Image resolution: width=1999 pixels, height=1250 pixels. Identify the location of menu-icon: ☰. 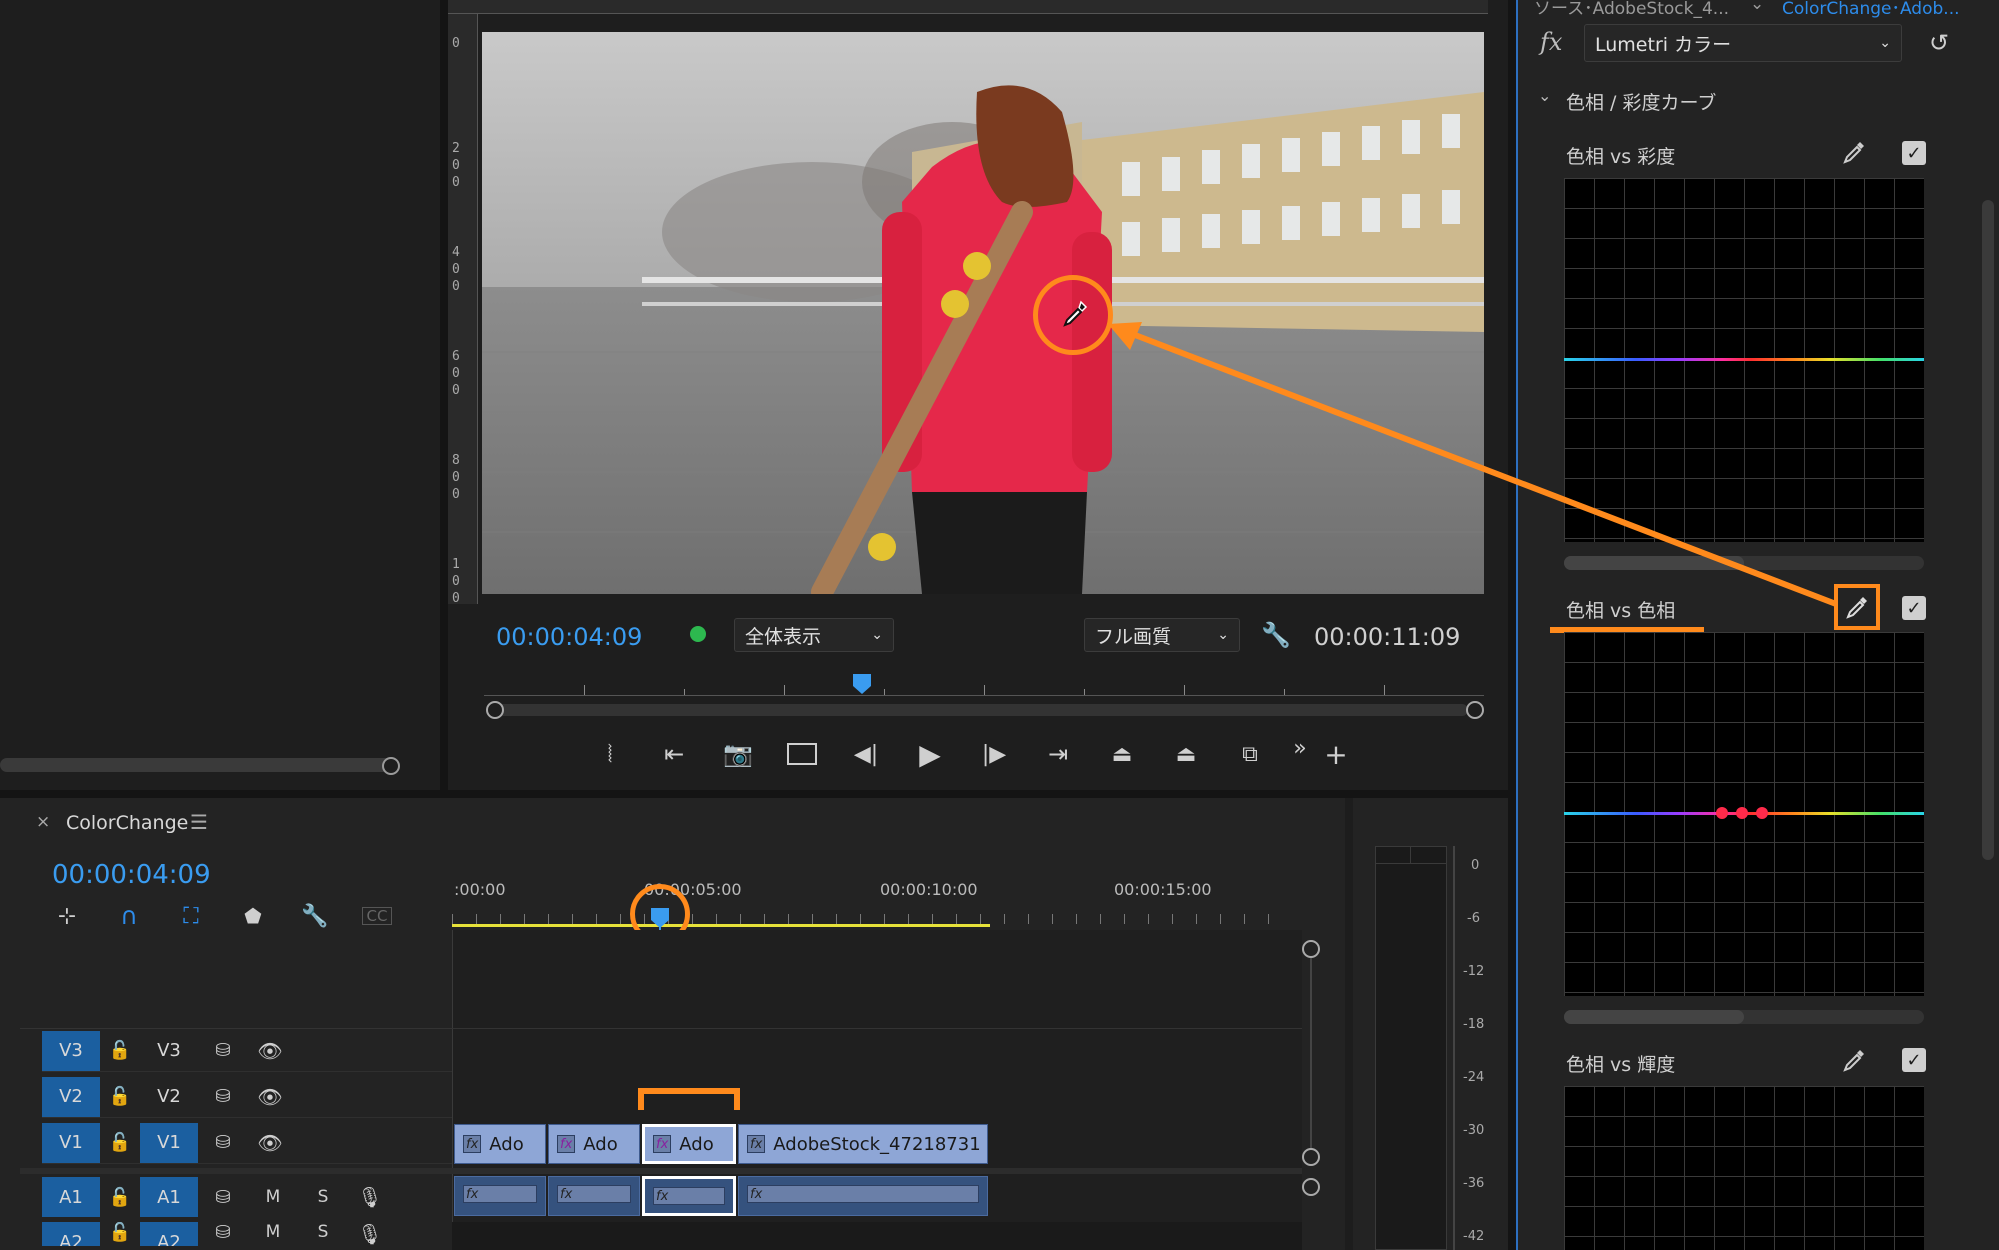
(199, 822).